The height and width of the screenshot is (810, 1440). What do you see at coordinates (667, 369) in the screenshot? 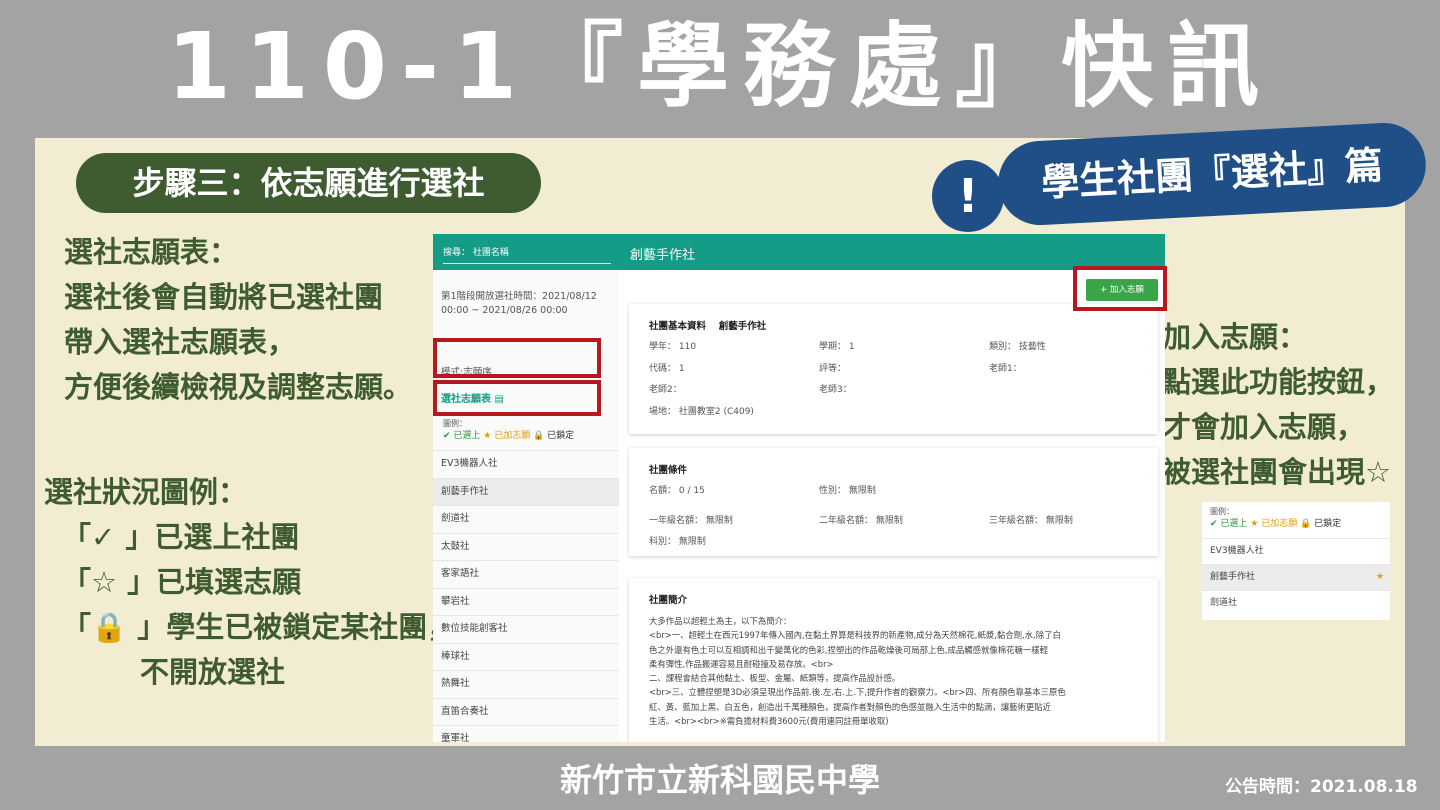
I see `field-code: 代碼： 1` at bounding box center [667, 369].